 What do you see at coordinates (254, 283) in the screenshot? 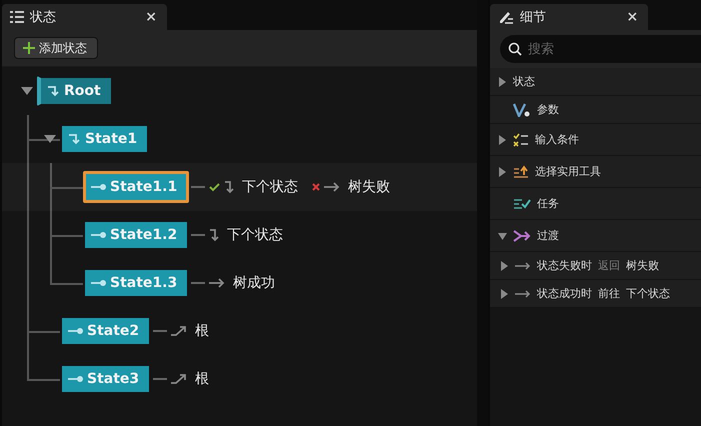
I see `transition-target: 树成功` at bounding box center [254, 283].